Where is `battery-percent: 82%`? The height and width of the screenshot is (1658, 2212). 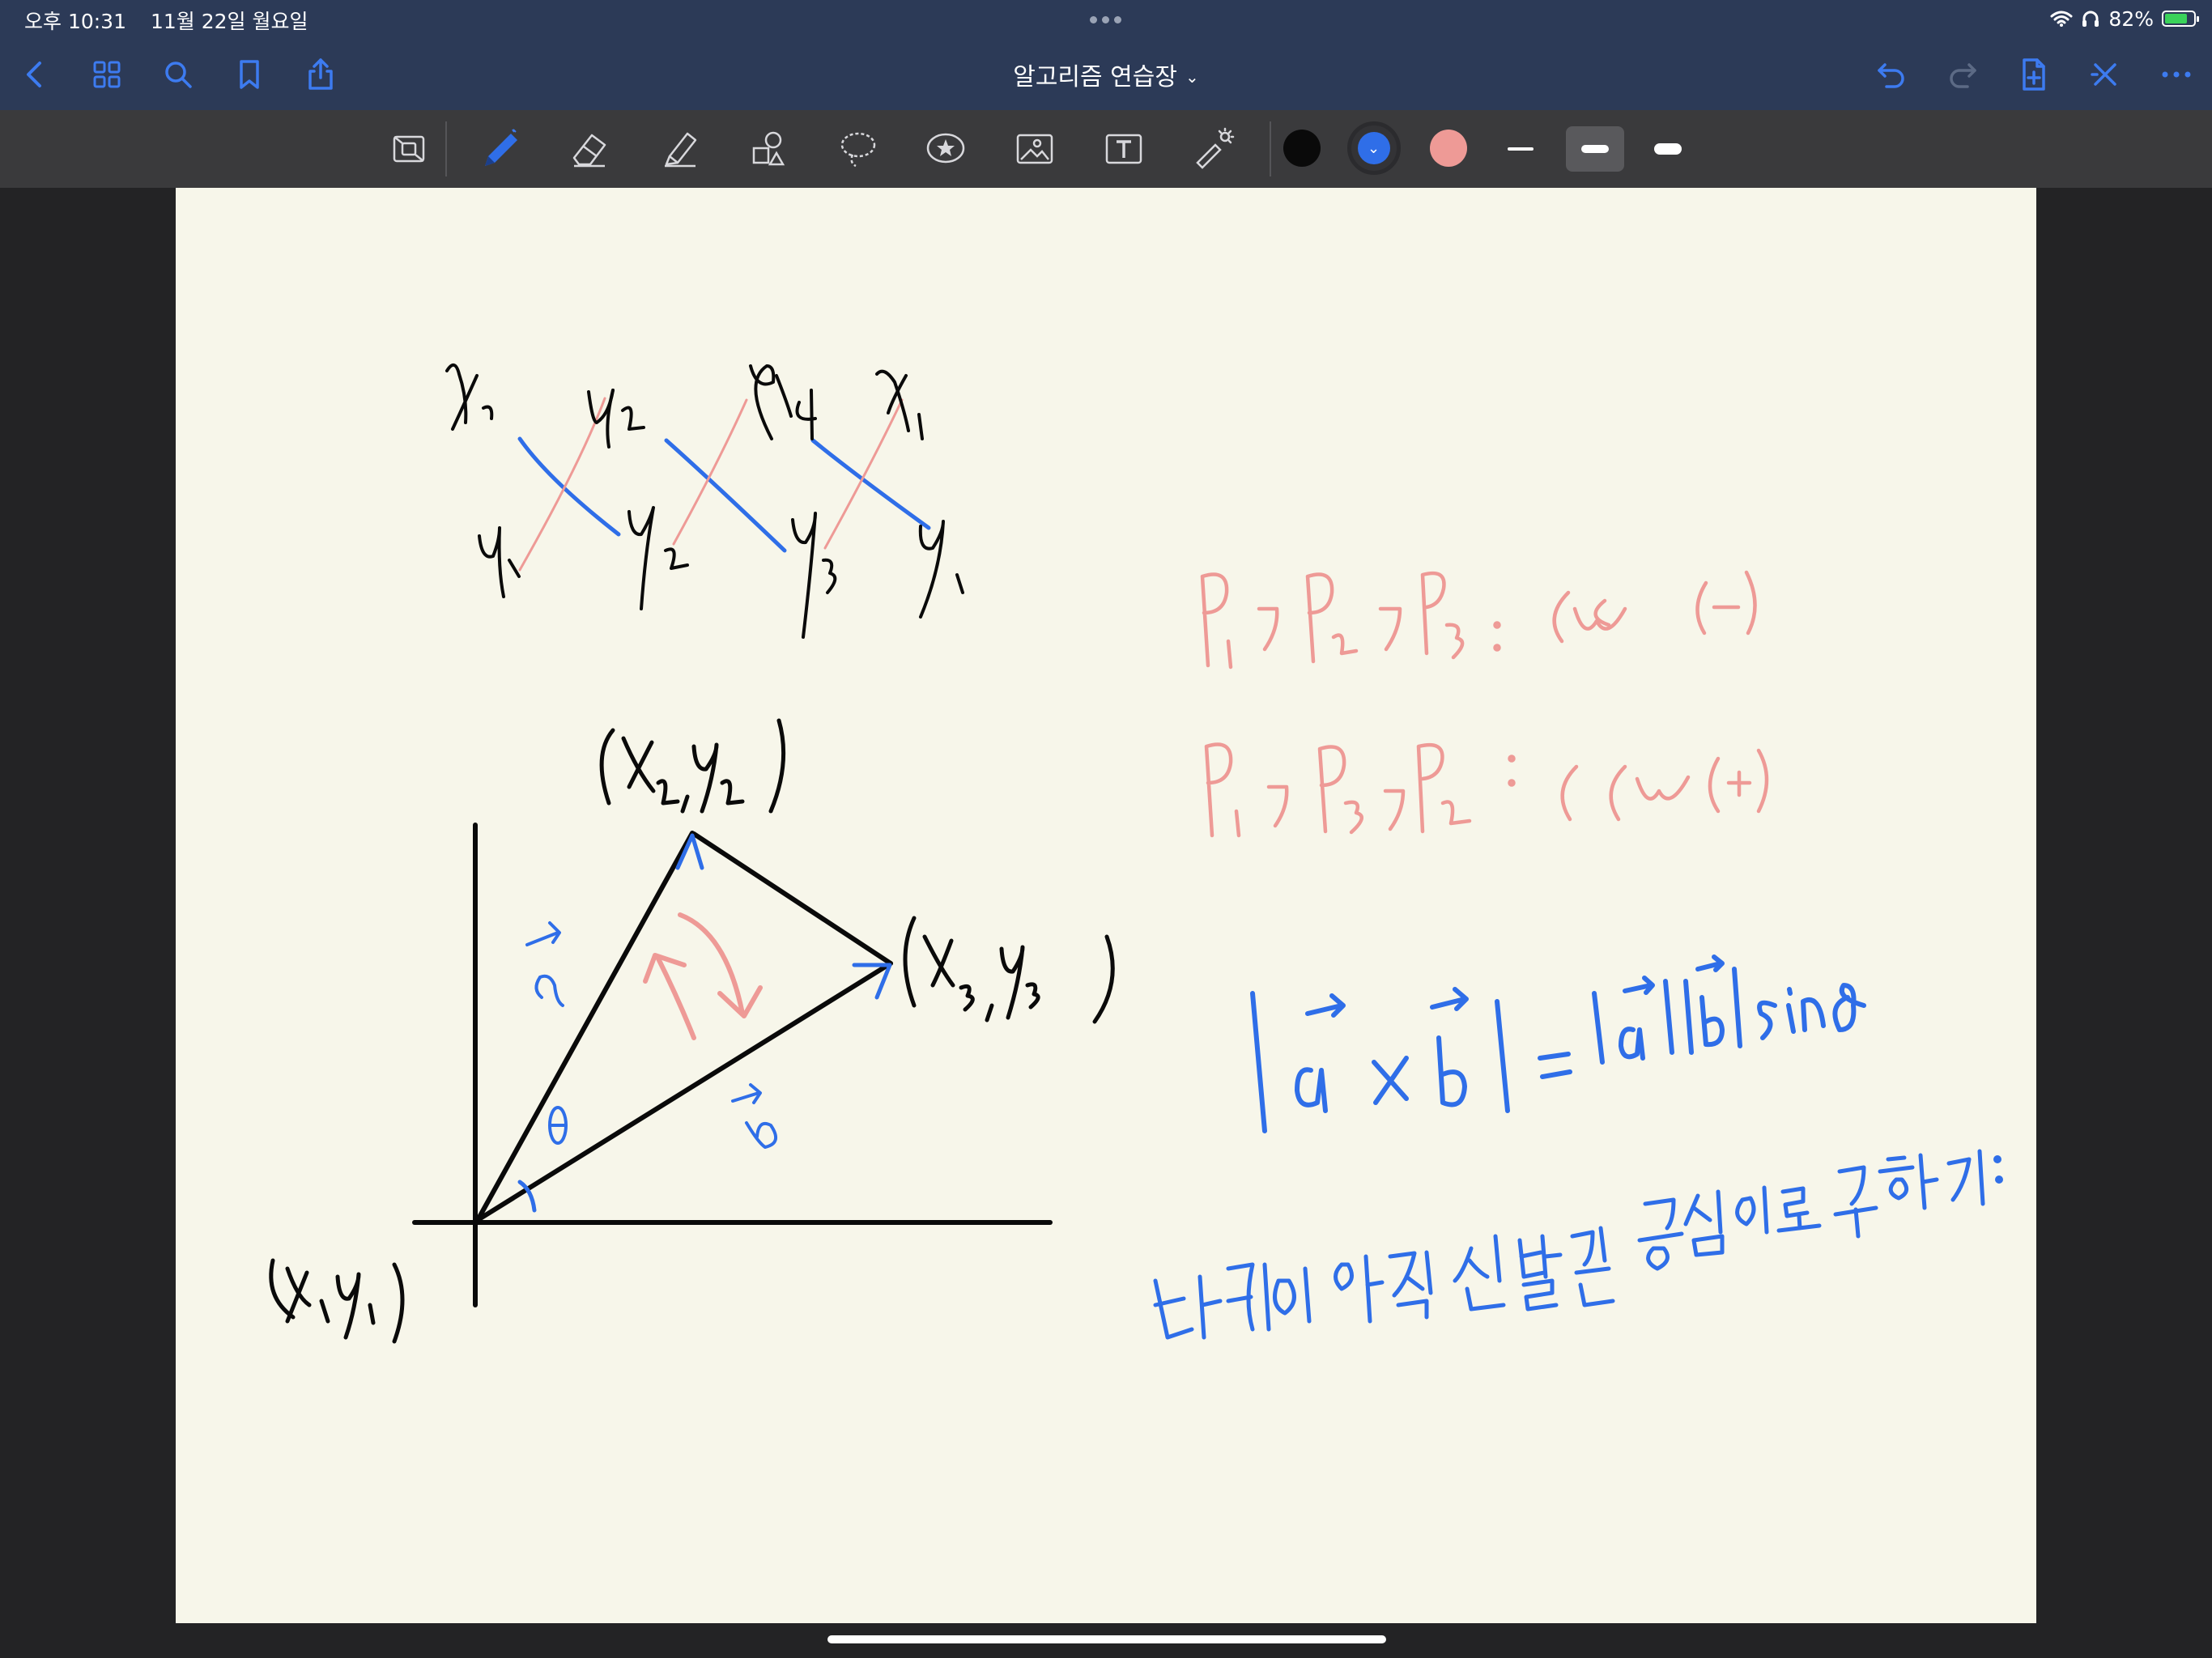
battery-percent: 82% is located at coordinates (2131, 18).